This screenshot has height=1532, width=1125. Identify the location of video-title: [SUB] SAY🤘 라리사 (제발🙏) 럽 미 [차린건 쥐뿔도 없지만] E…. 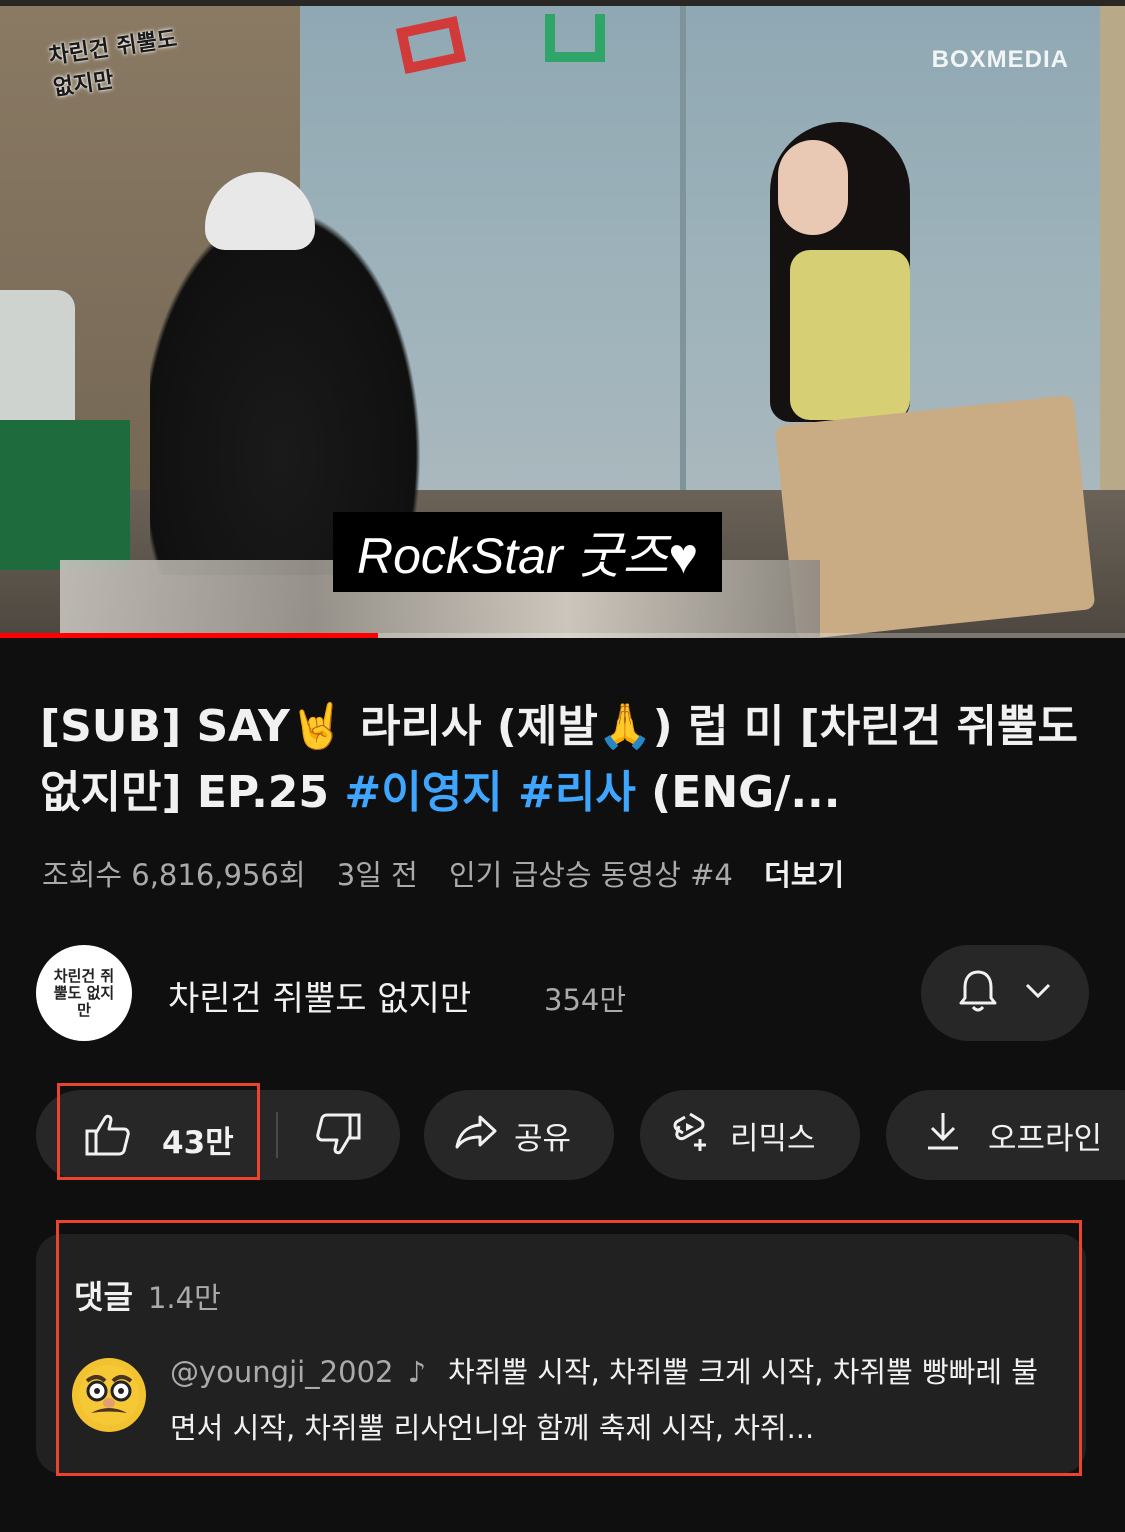
(560, 760).